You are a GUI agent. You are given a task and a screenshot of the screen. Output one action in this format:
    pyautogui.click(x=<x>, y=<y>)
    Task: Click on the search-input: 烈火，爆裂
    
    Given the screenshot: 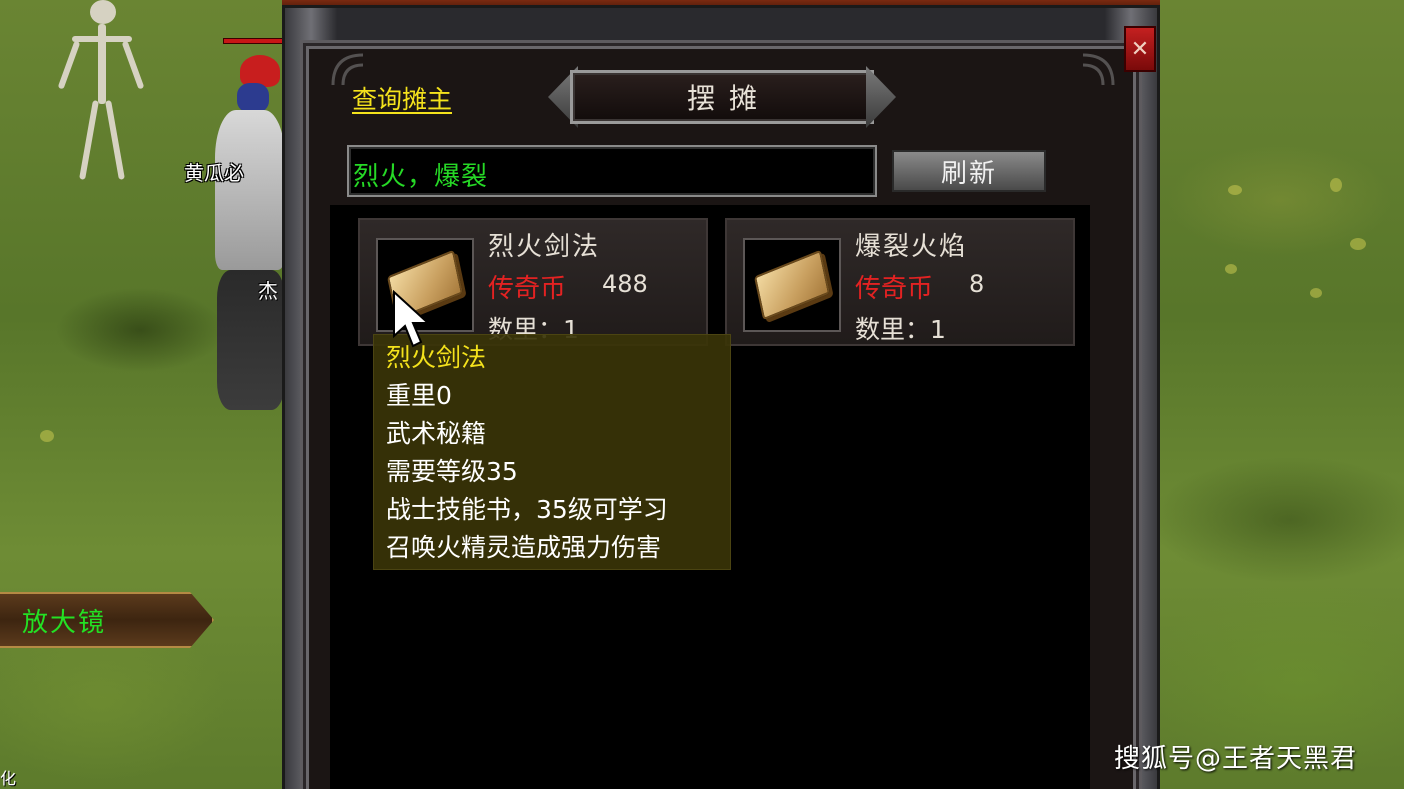 What is the action you would take?
    pyautogui.click(x=612, y=171)
    